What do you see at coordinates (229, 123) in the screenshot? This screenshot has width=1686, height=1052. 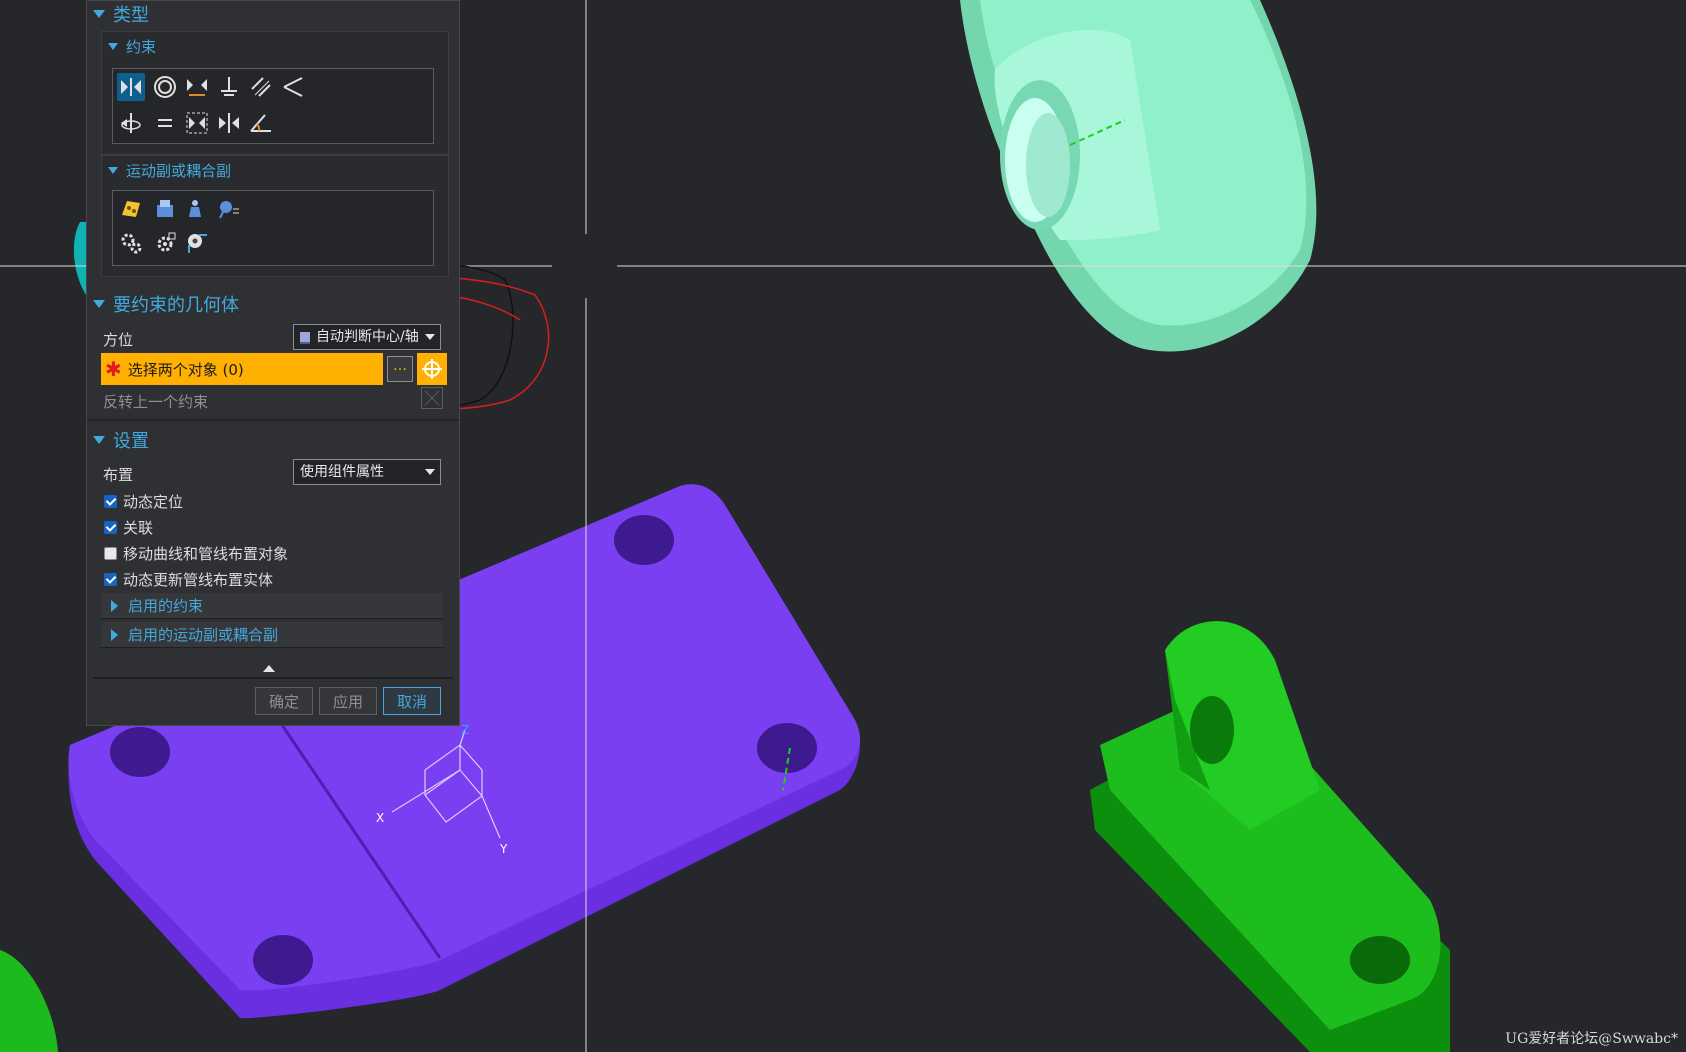 I see `bond-icon` at bounding box center [229, 123].